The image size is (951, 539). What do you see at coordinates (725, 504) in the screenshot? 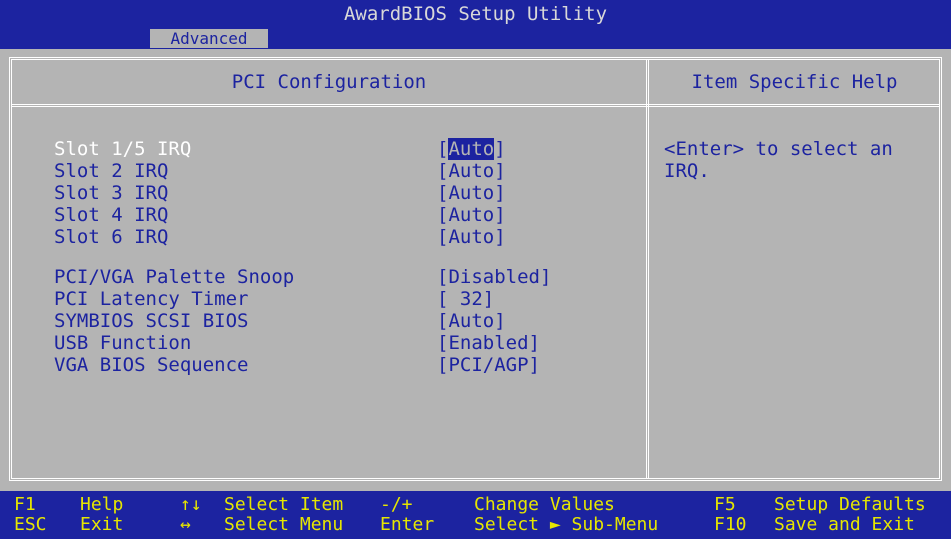
I see `key-f5: F5` at bounding box center [725, 504].